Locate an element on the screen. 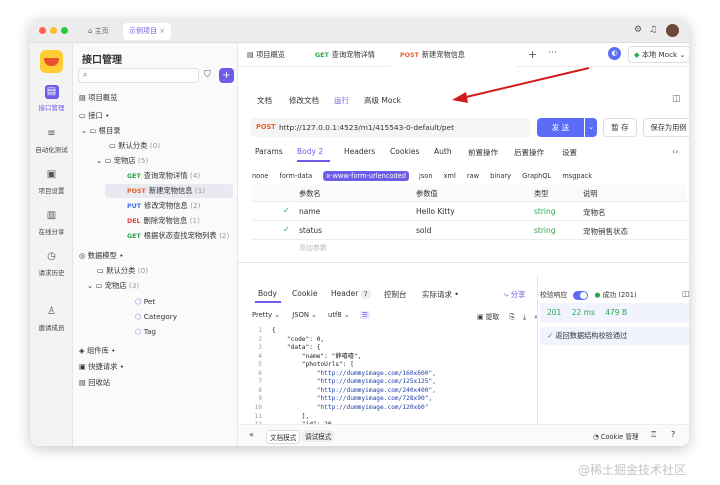 This screenshot has width=720, height=485. annotation-arrow is located at coordinates (521, 85).